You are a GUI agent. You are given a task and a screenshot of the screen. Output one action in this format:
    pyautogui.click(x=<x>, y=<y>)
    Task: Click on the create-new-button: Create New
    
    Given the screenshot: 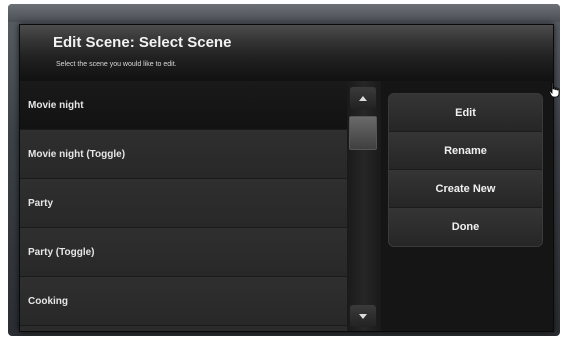 What is the action you would take?
    pyautogui.click(x=465, y=189)
    